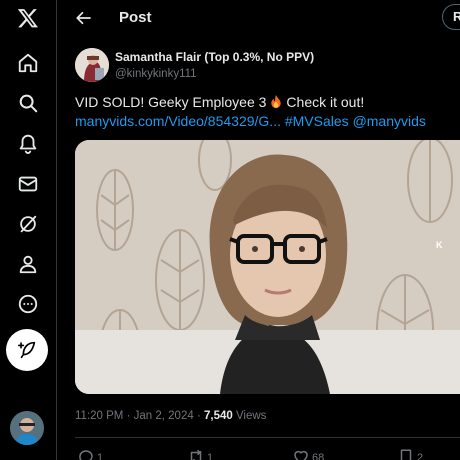  Describe the element at coordinates (28, 18) in the screenshot. I see `x-logo-icon` at that location.